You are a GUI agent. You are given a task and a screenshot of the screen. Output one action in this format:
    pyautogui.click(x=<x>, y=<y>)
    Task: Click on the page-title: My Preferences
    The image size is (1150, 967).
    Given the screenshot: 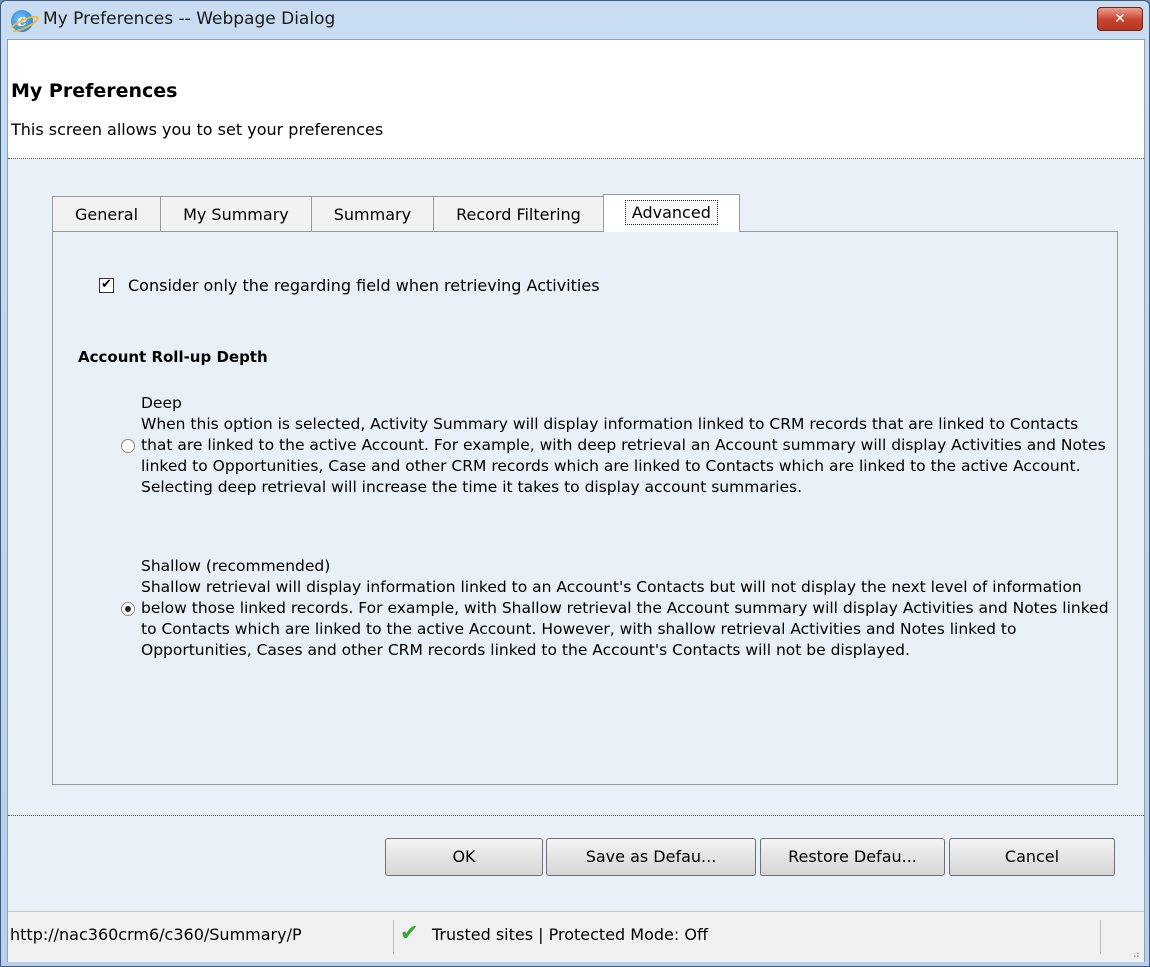 What is the action you would take?
    pyautogui.click(x=94, y=91)
    